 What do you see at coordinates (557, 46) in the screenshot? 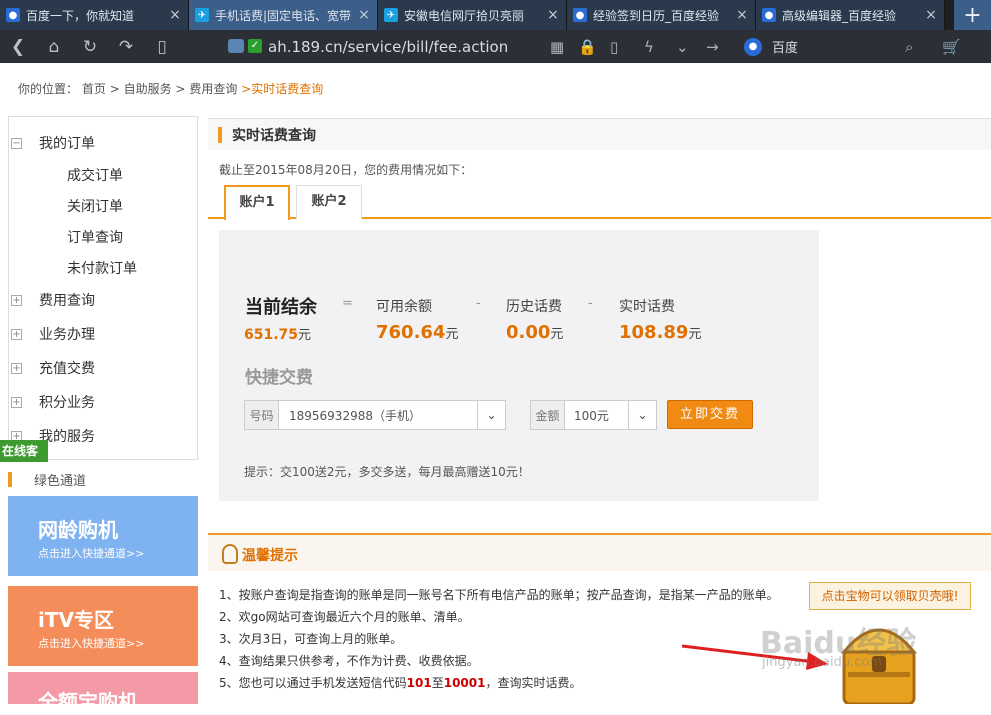
I see `qr-icon: ▦` at bounding box center [557, 46].